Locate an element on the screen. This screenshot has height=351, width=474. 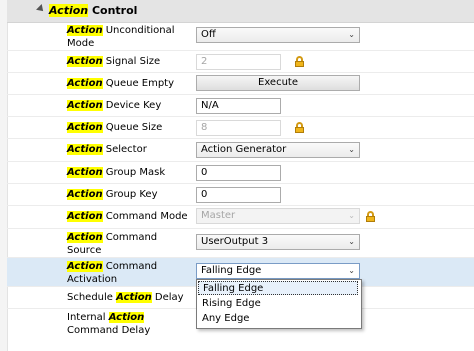
command-mode-select: Master ⌄ is located at coordinates (278, 216).